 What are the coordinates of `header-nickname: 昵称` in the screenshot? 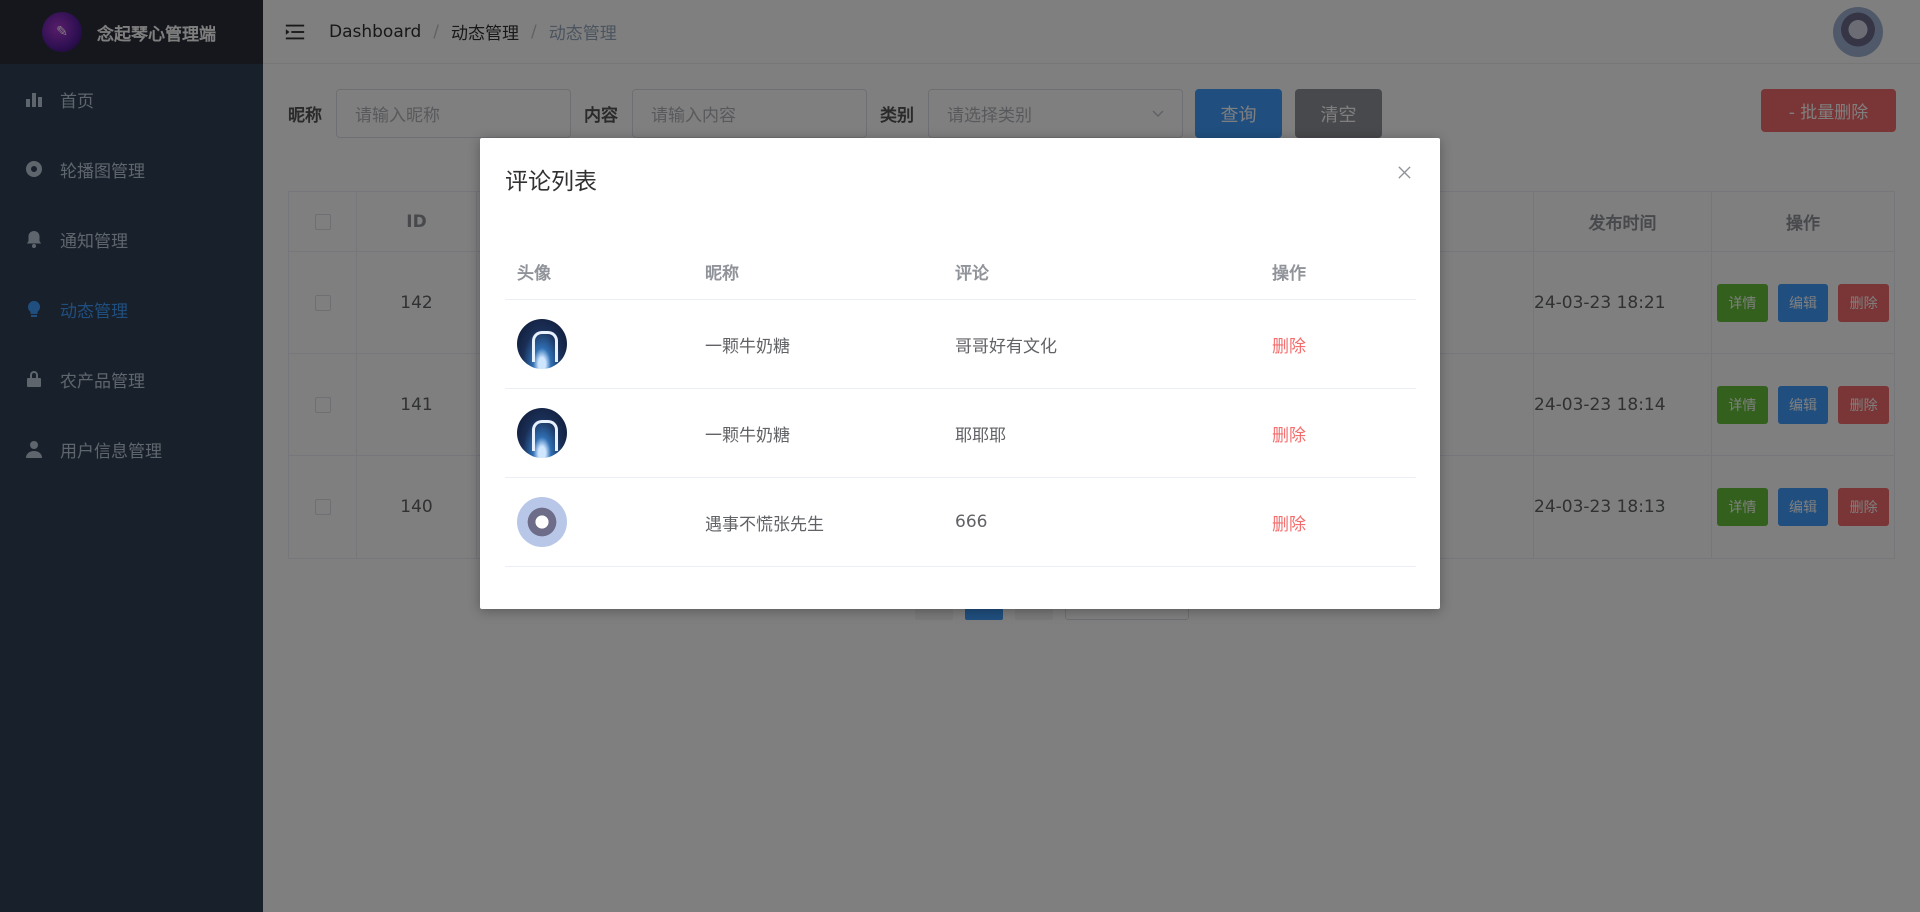 It's located at (722, 273).